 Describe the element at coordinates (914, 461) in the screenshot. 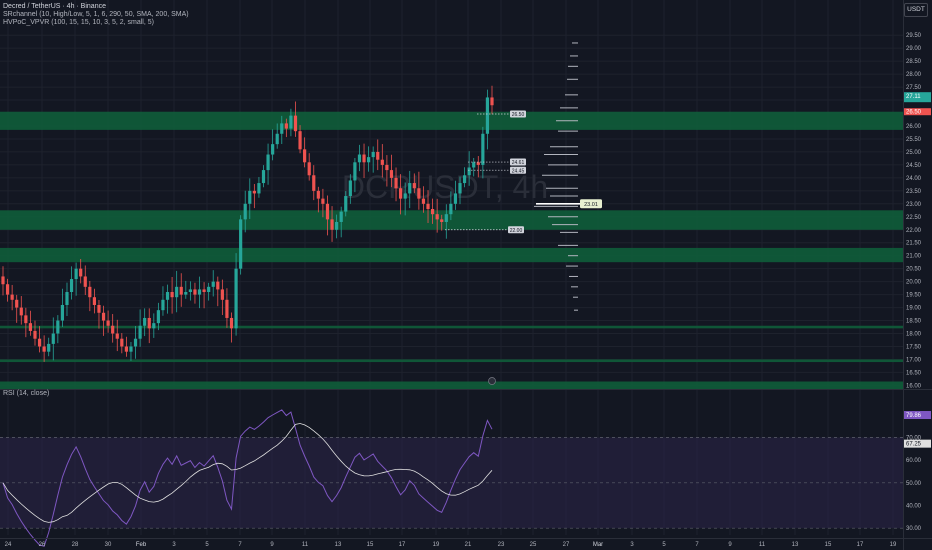

I see `rsi-tick-label: 60.00` at that location.